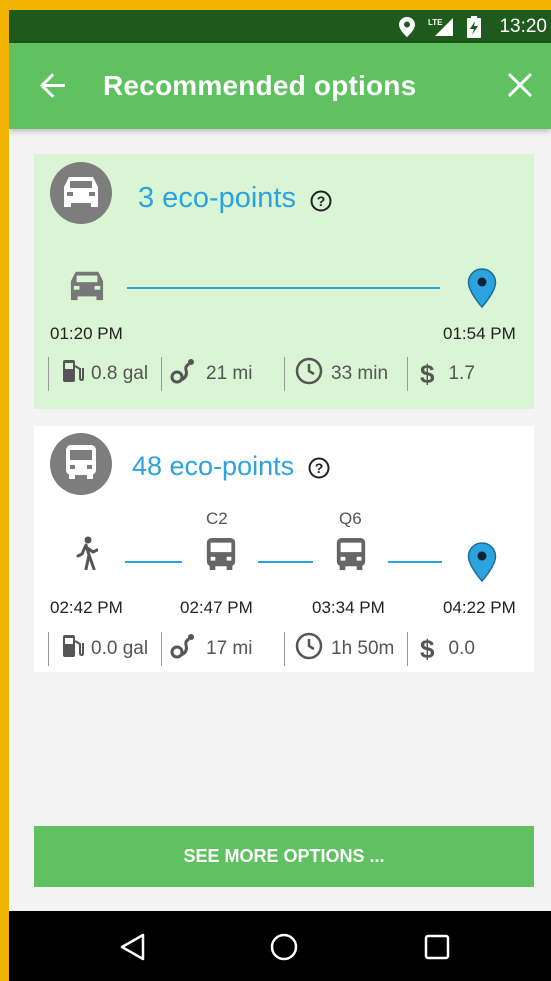  I want to click on eco-points-label: 3 eco-points ?, so click(235, 198).